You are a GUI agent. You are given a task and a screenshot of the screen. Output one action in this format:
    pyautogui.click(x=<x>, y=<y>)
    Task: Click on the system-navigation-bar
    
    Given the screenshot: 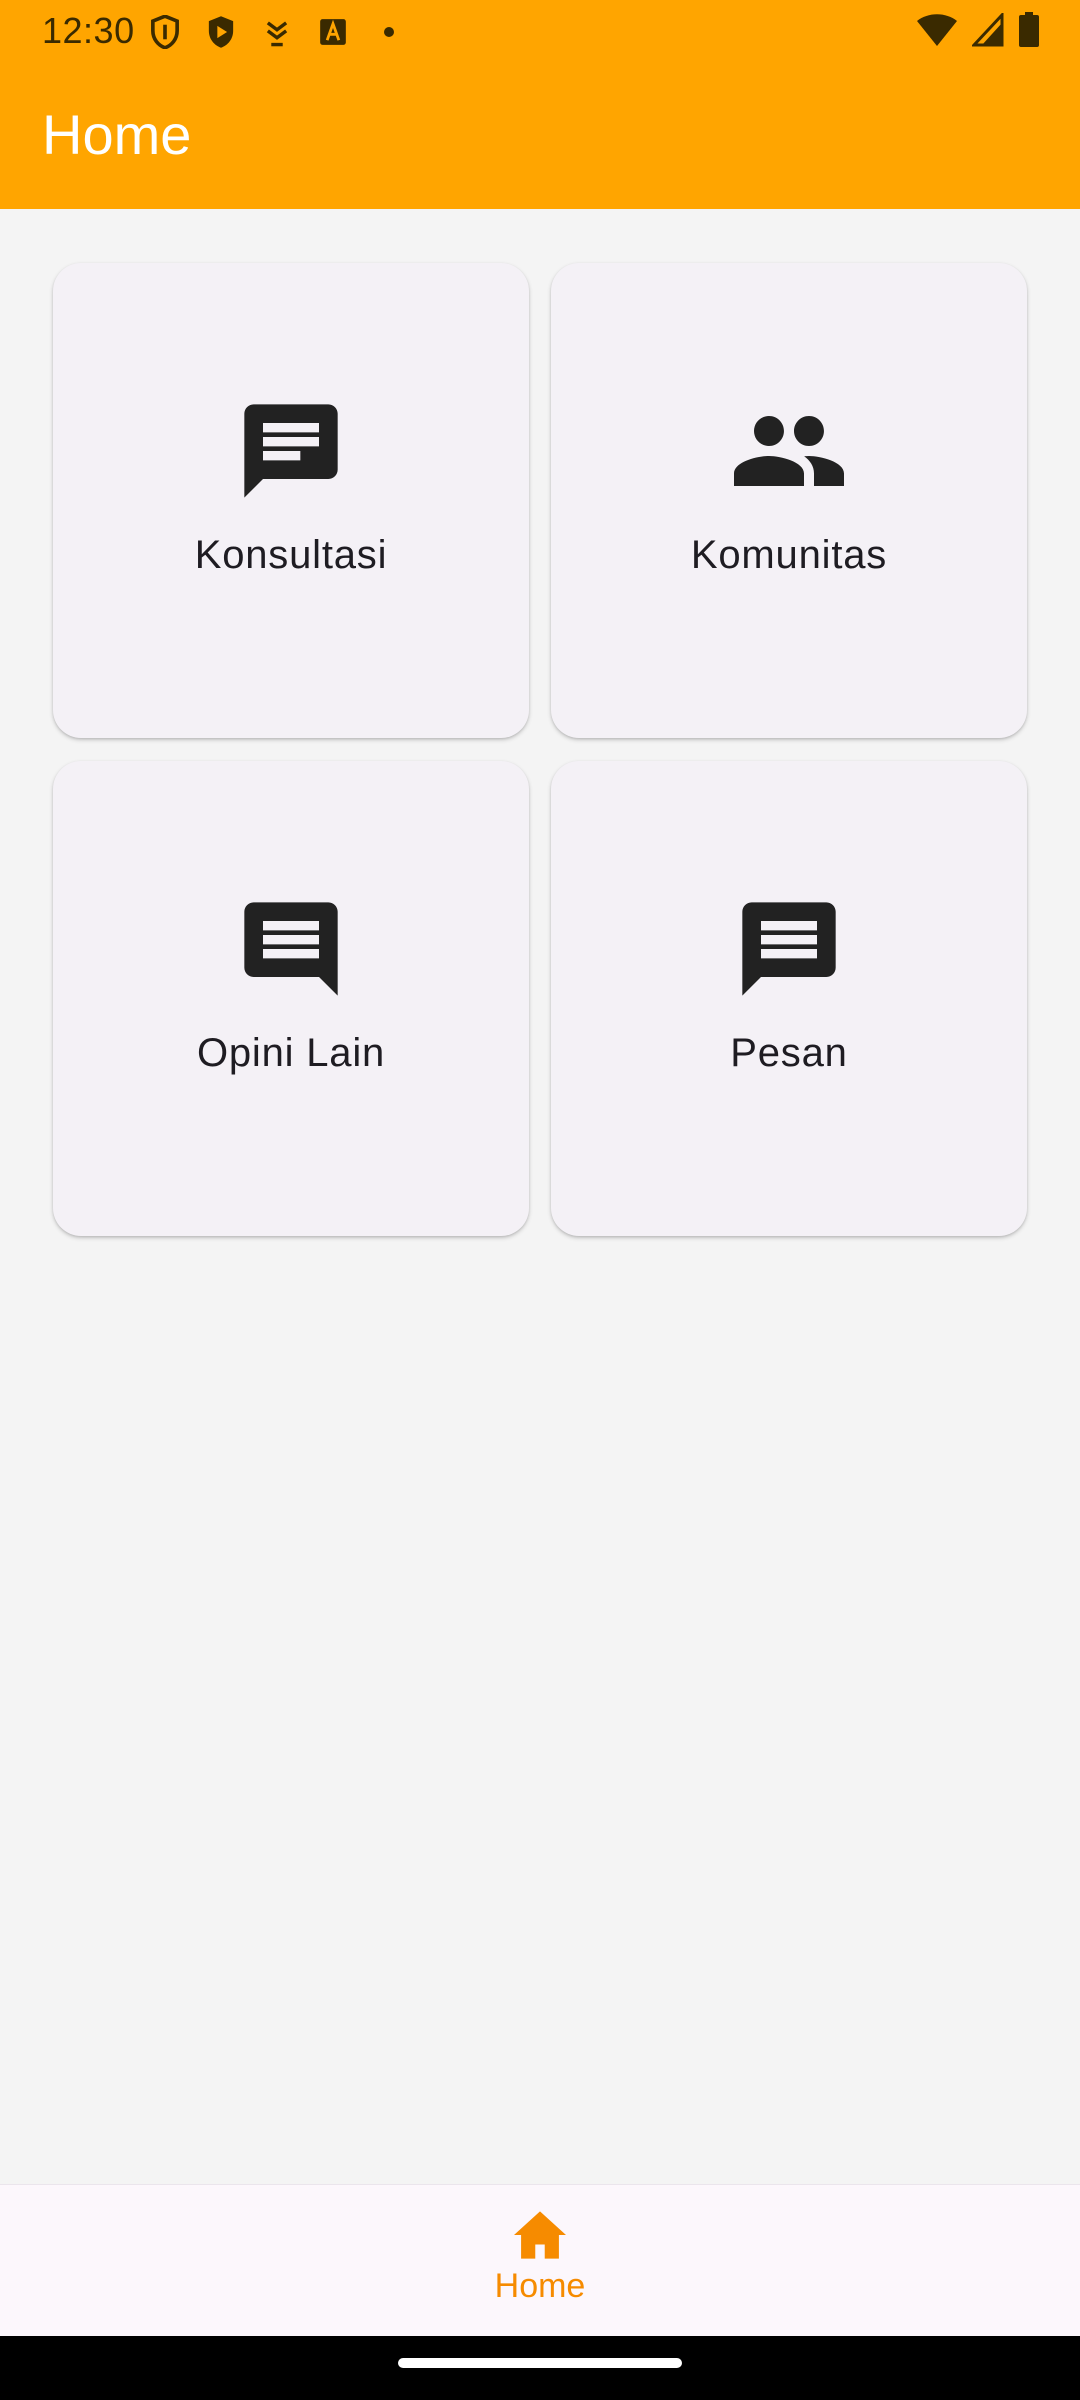 What is the action you would take?
    pyautogui.click(x=540, y=2368)
    